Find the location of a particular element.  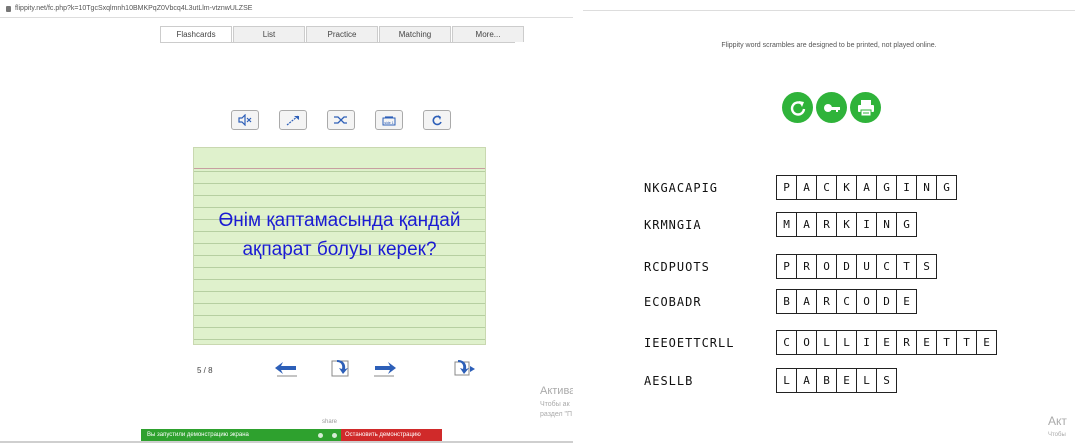

scrambled-word: NKGACAPIG is located at coordinates (681, 188).